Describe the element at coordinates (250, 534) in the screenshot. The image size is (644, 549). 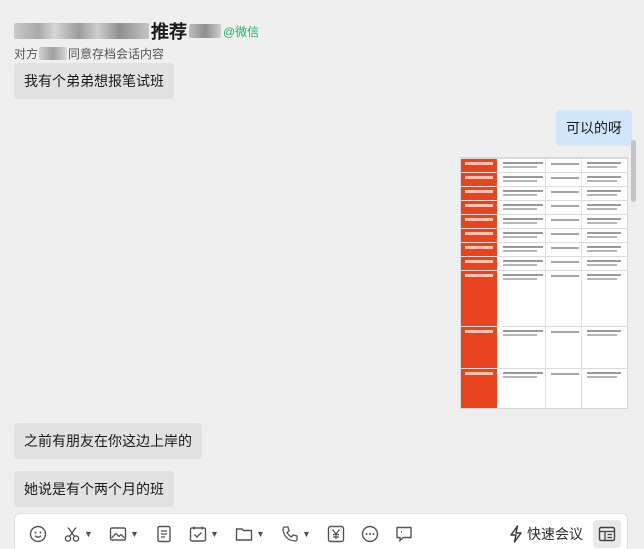
I see `folder-icon: ▼` at that location.